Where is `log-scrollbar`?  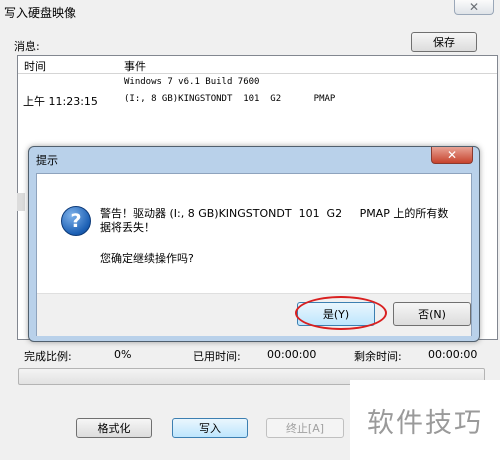
log-scrollbar is located at coordinates (21, 202).